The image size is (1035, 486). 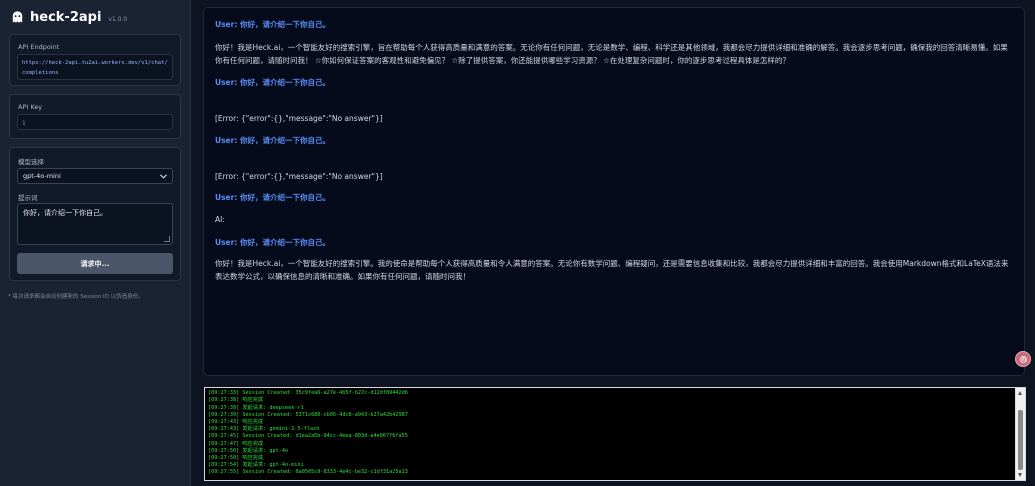 I want to click on apikey-label: API Key, so click(x=30, y=107).